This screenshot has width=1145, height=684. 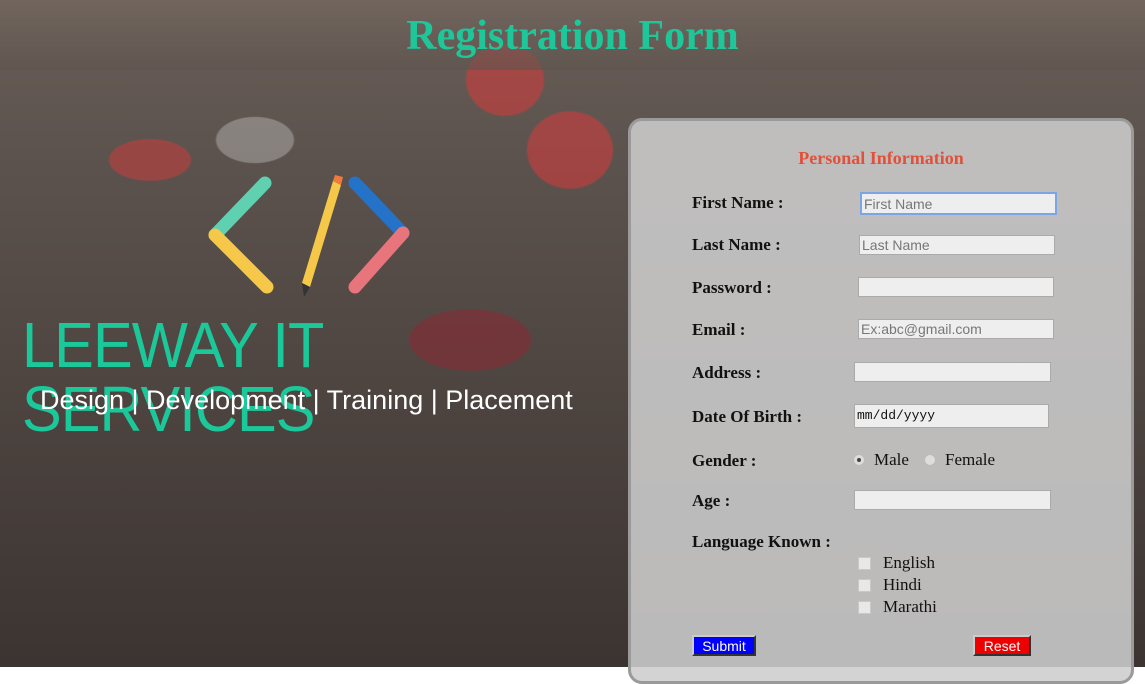 What do you see at coordinates (910, 606) in the screenshot?
I see `language-marathi-label: Marathi` at bounding box center [910, 606].